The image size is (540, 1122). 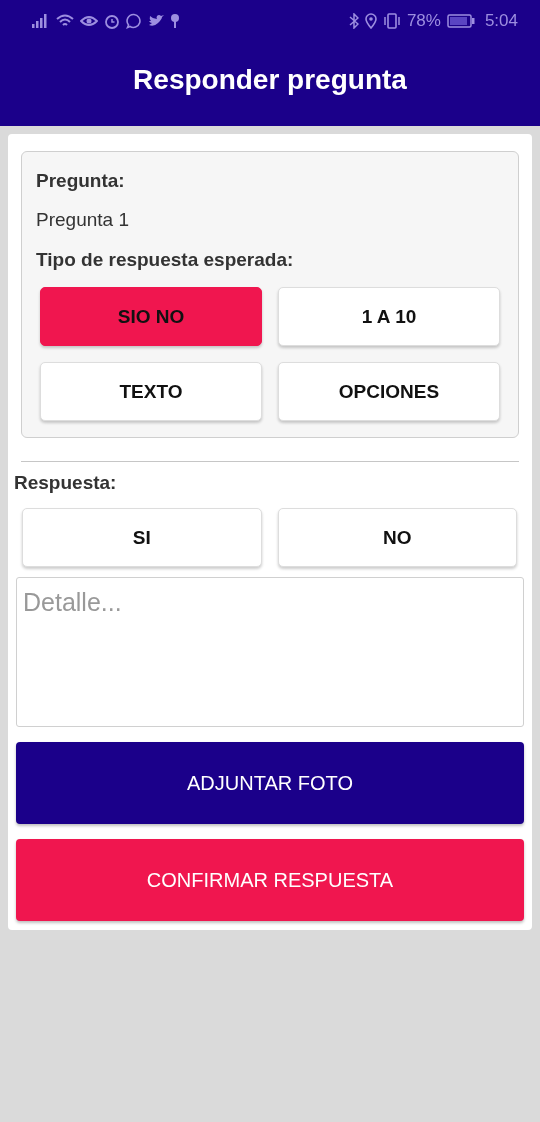 What do you see at coordinates (270, 880) in the screenshot?
I see `confirm-button: CONFIRMAR RESPUESTA` at bounding box center [270, 880].